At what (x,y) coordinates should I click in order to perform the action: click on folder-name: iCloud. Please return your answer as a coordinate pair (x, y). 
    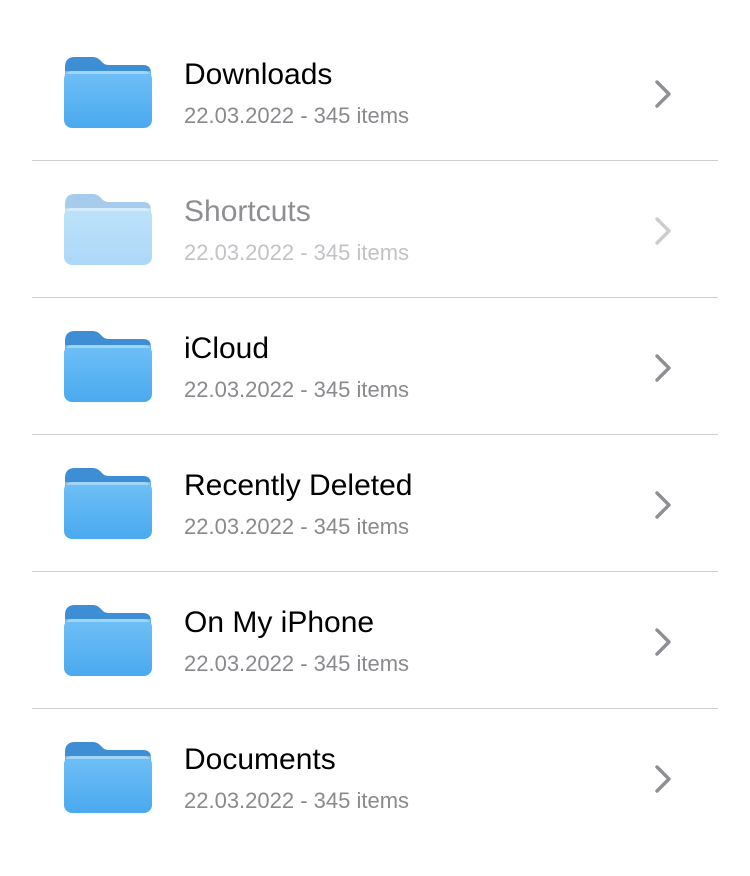
    Looking at the image, I should click on (227, 348).